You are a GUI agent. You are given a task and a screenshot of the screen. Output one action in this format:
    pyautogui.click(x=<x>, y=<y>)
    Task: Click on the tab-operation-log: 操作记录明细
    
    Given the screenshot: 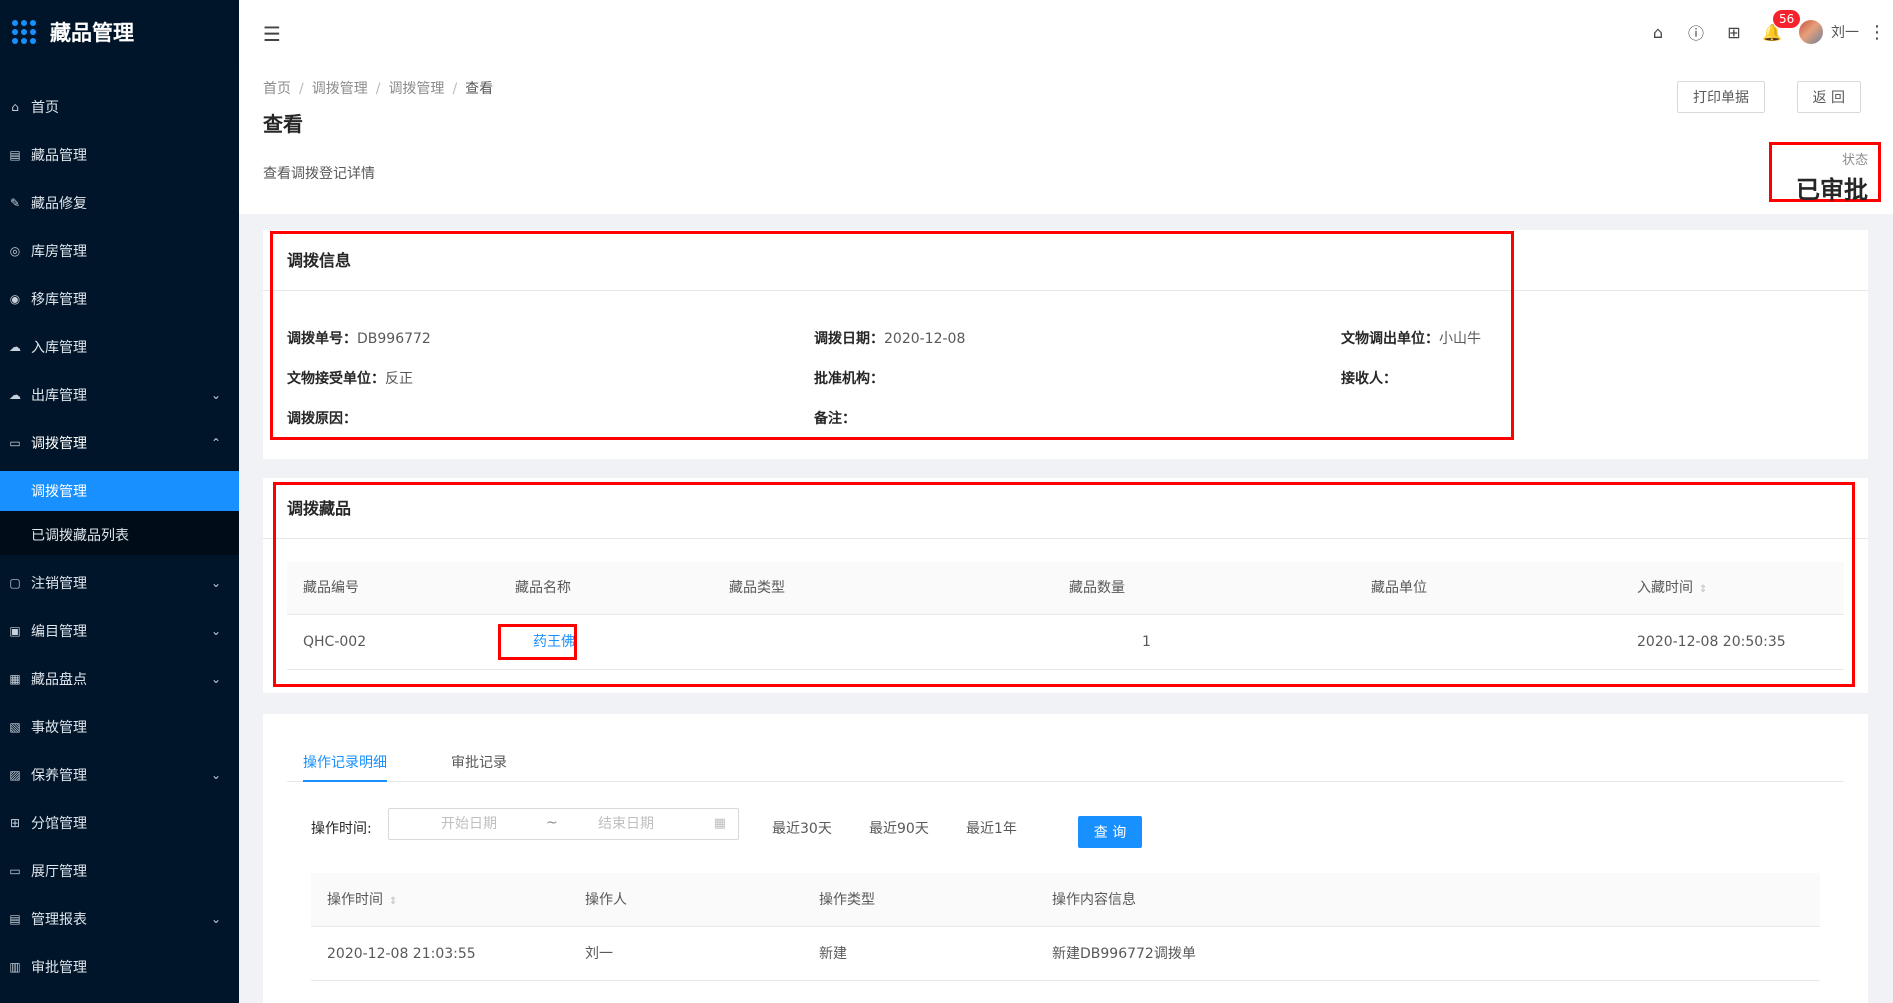 What is the action you would take?
    pyautogui.click(x=345, y=763)
    